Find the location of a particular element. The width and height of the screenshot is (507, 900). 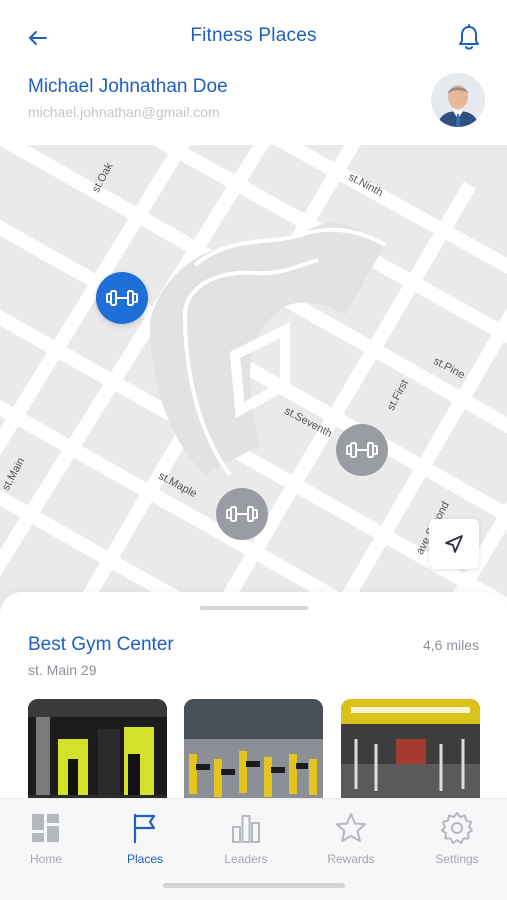

place-name: Best Gym Center is located at coordinates (101, 645).